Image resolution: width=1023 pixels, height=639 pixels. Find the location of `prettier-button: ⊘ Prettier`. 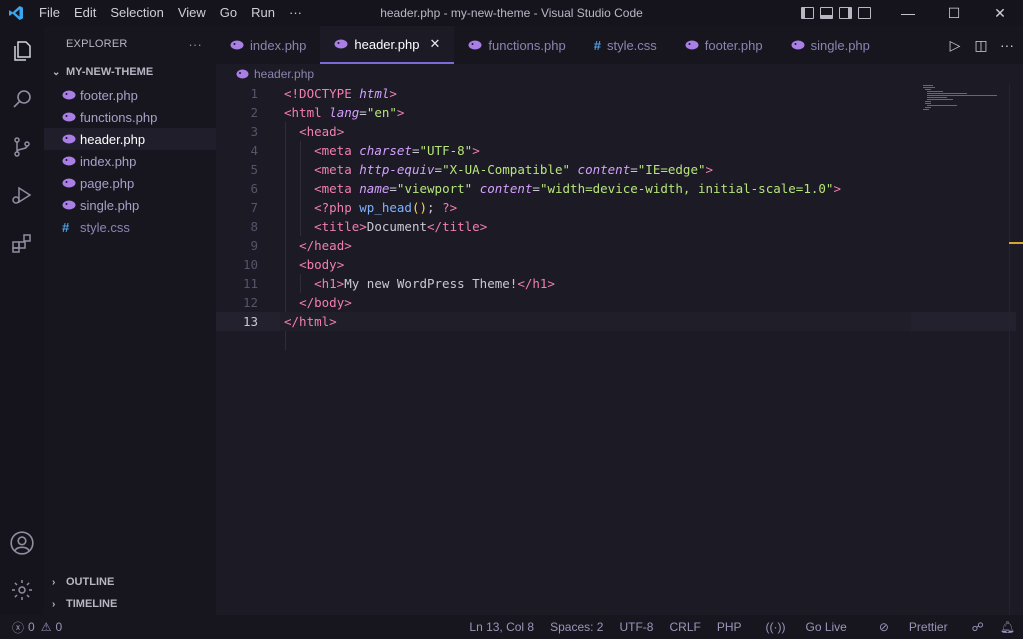

prettier-button: ⊘ Prettier is located at coordinates (913, 627).